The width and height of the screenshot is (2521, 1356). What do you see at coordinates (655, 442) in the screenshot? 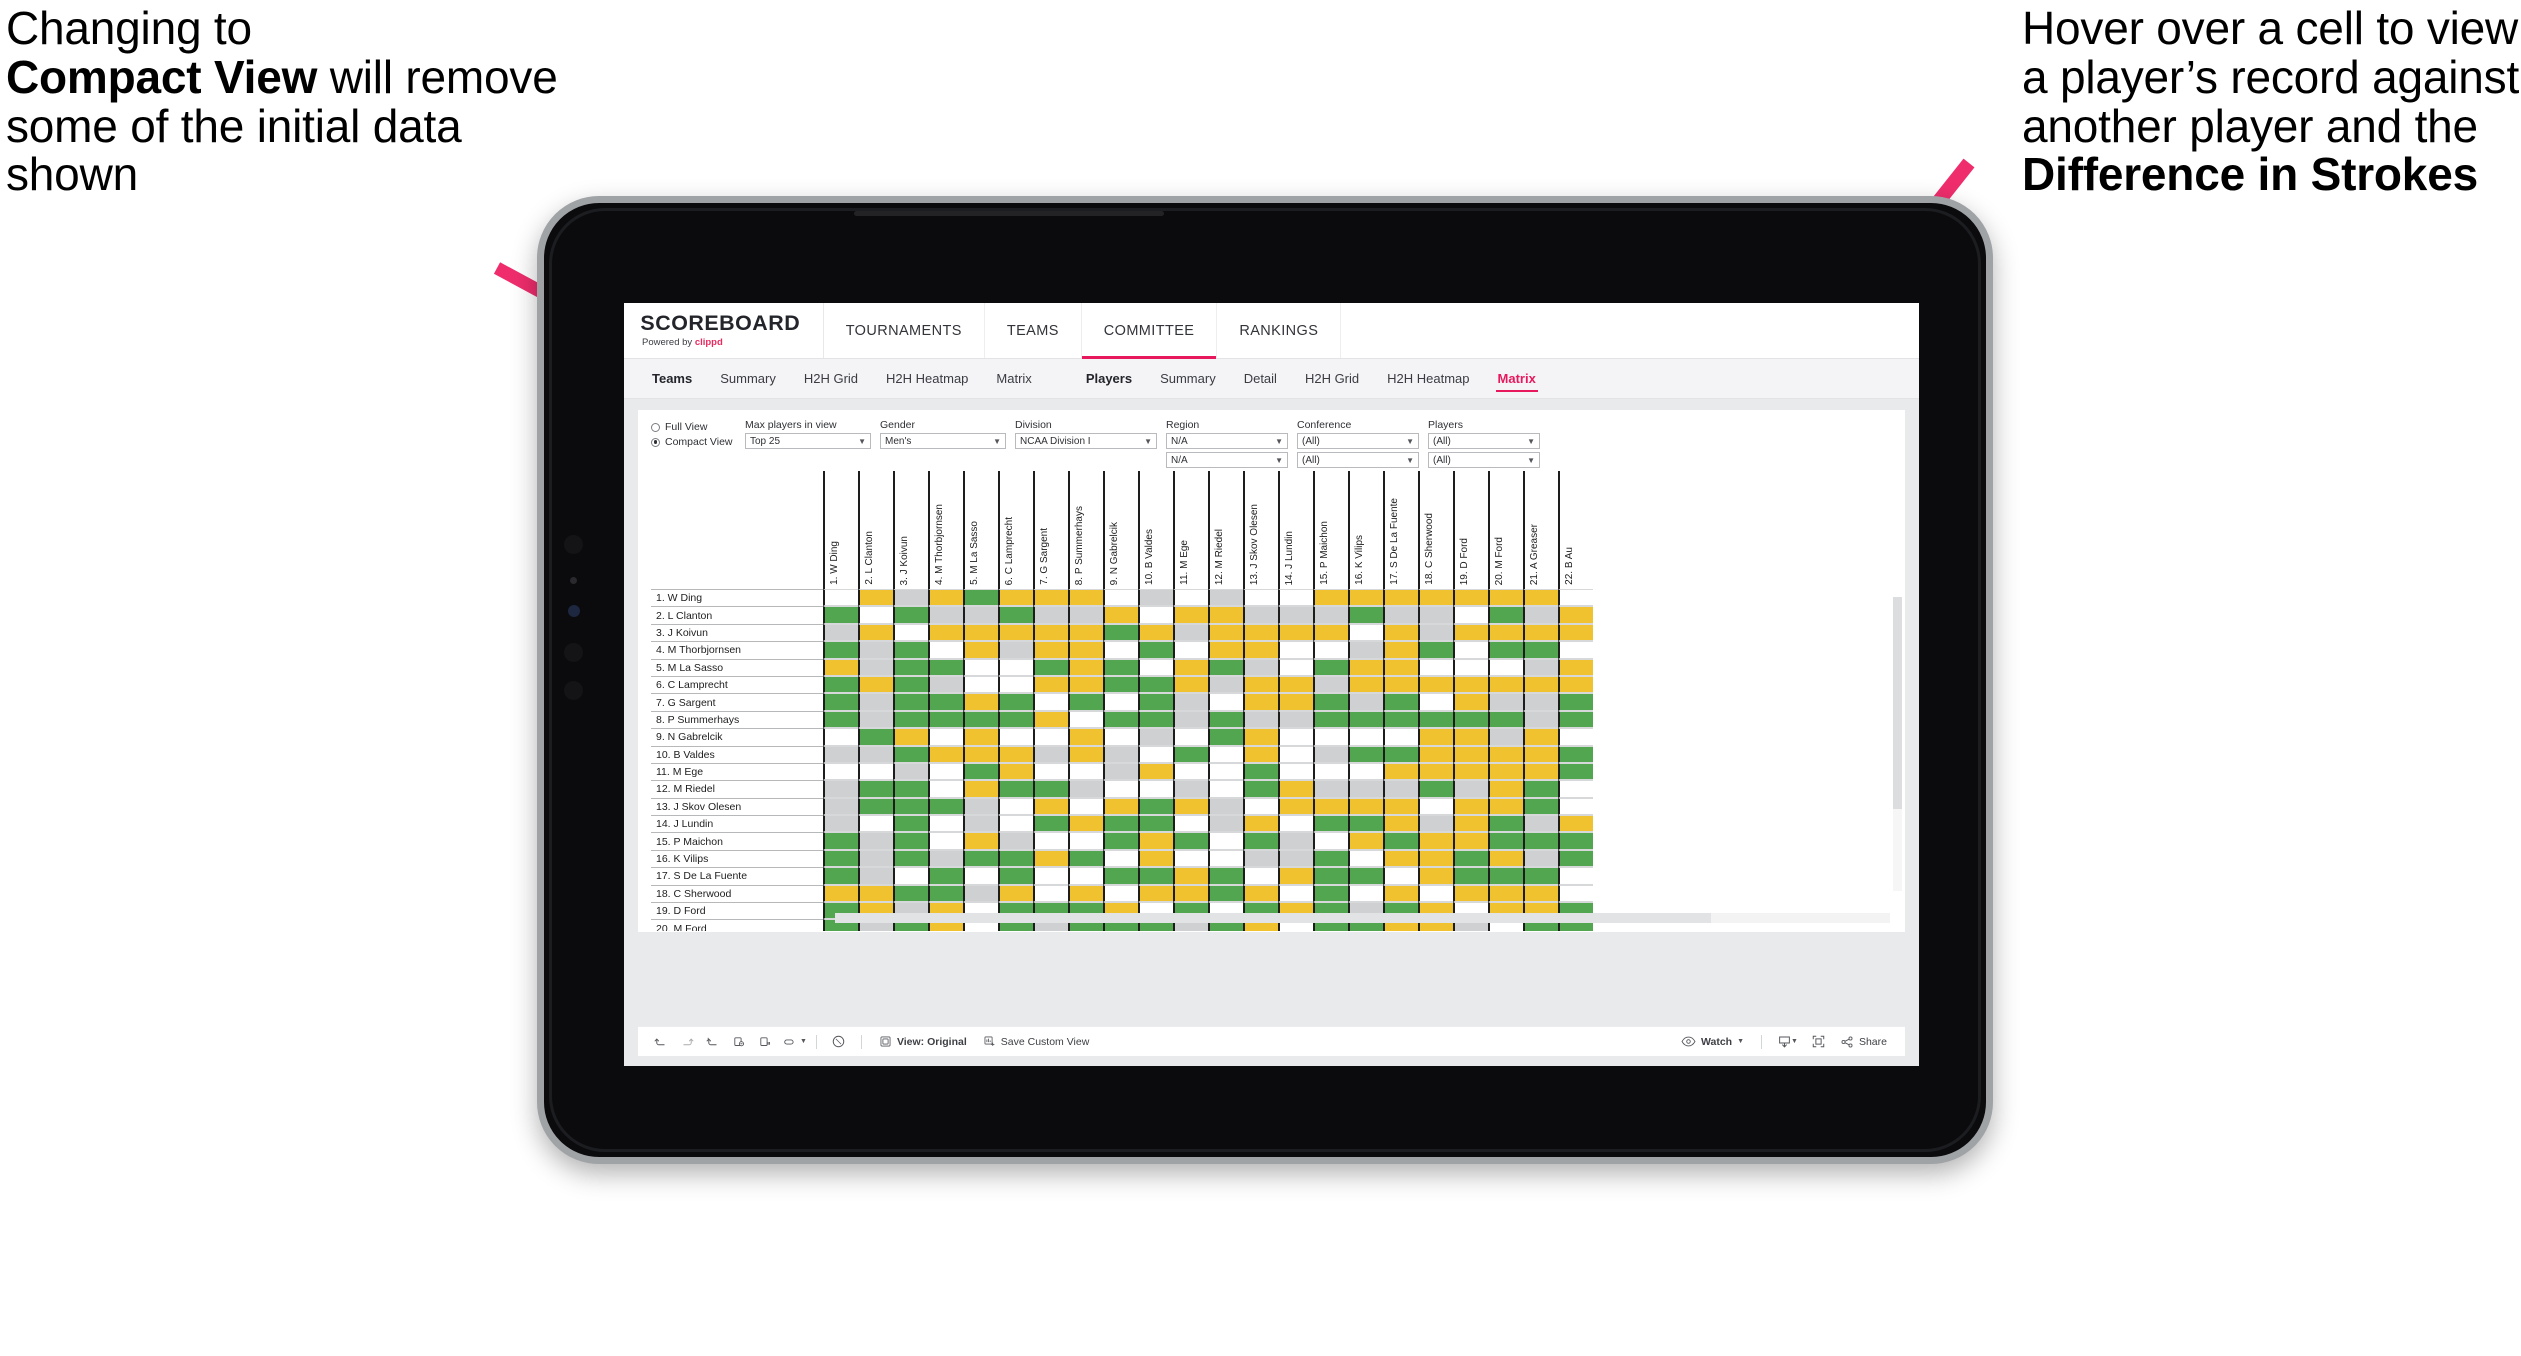
I see `radio-icon-compact-view` at bounding box center [655, 442].